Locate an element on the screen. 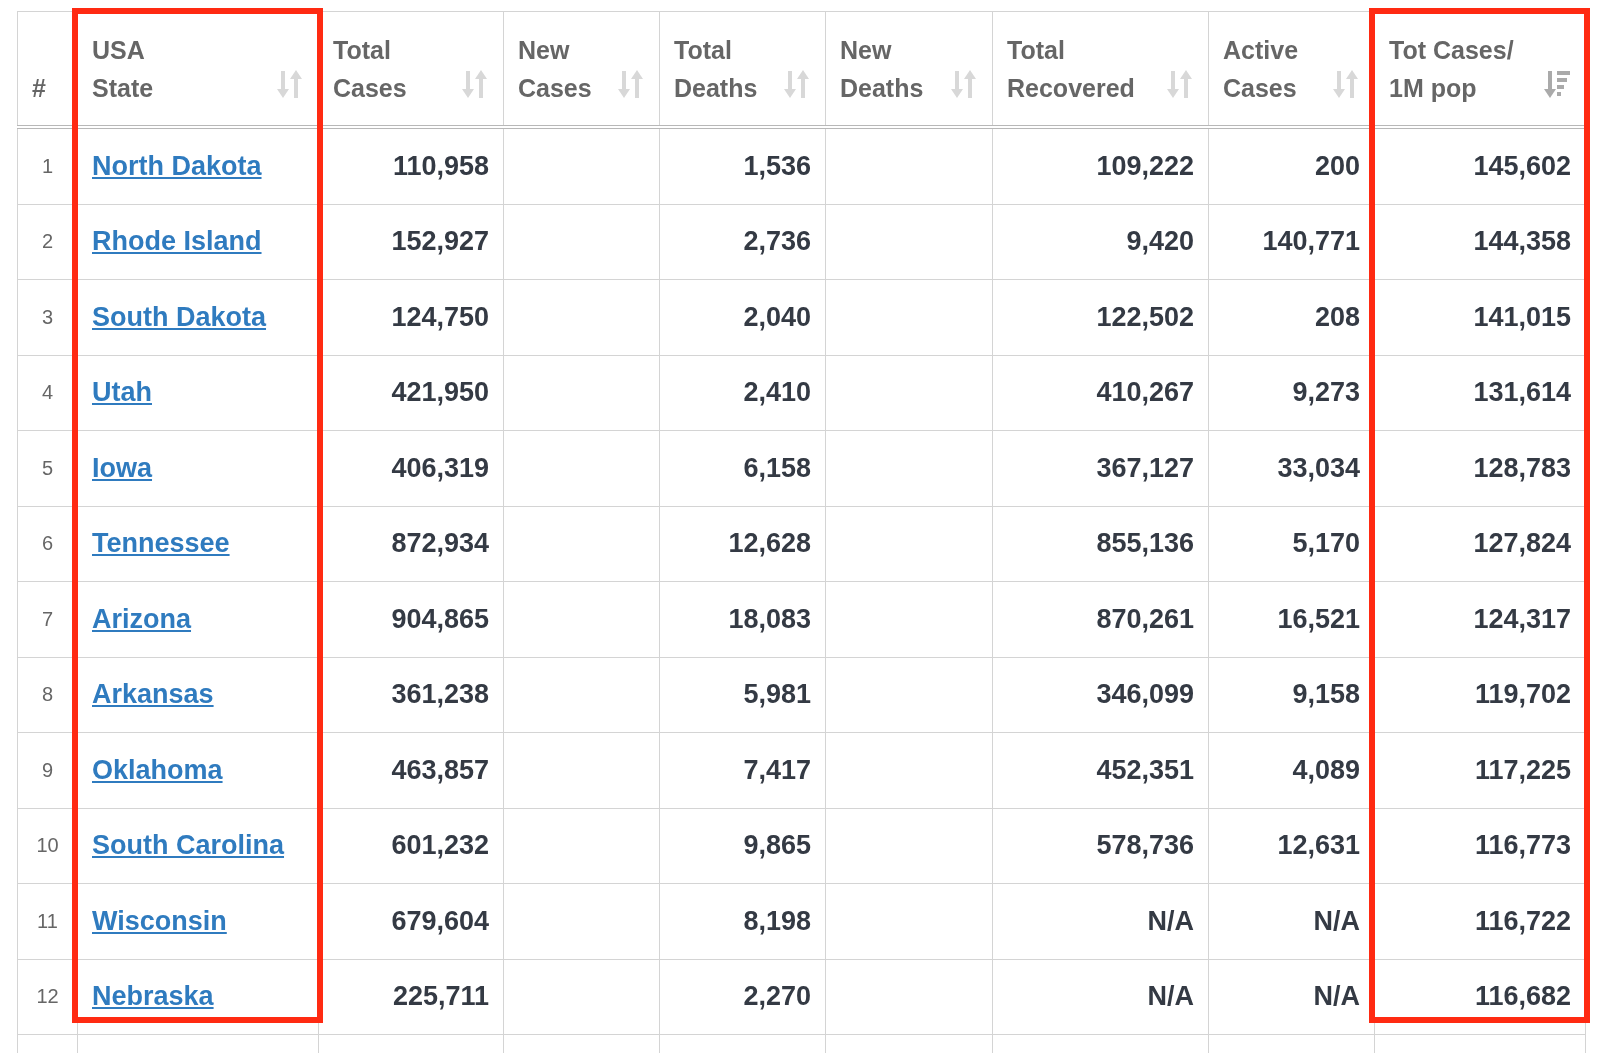 The width and height of the screenshot is (1600, 1053). table-cell: 4,089 is located at coordinates (1326, 769).